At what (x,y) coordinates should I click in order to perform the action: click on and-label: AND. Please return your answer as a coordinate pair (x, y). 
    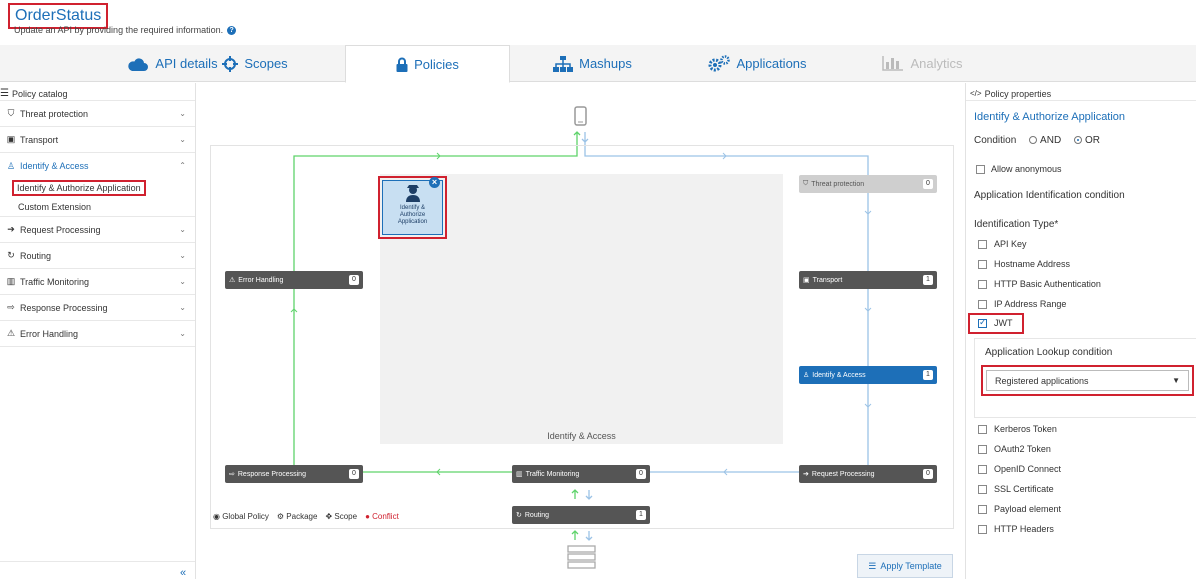
    Looking at the image, I should click on (1051, 140).